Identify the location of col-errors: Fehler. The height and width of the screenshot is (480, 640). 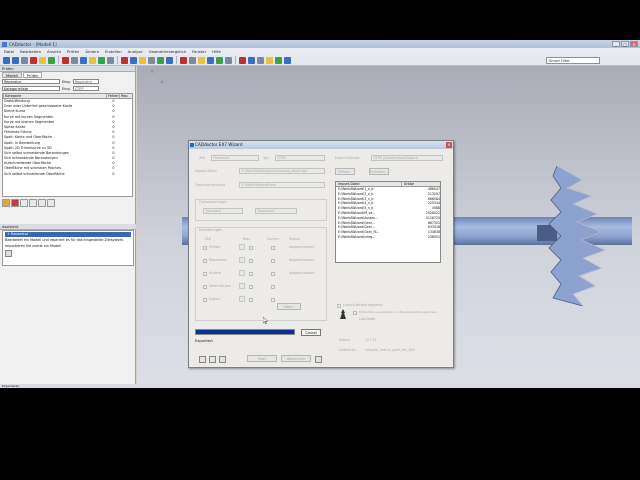
(112, 96).